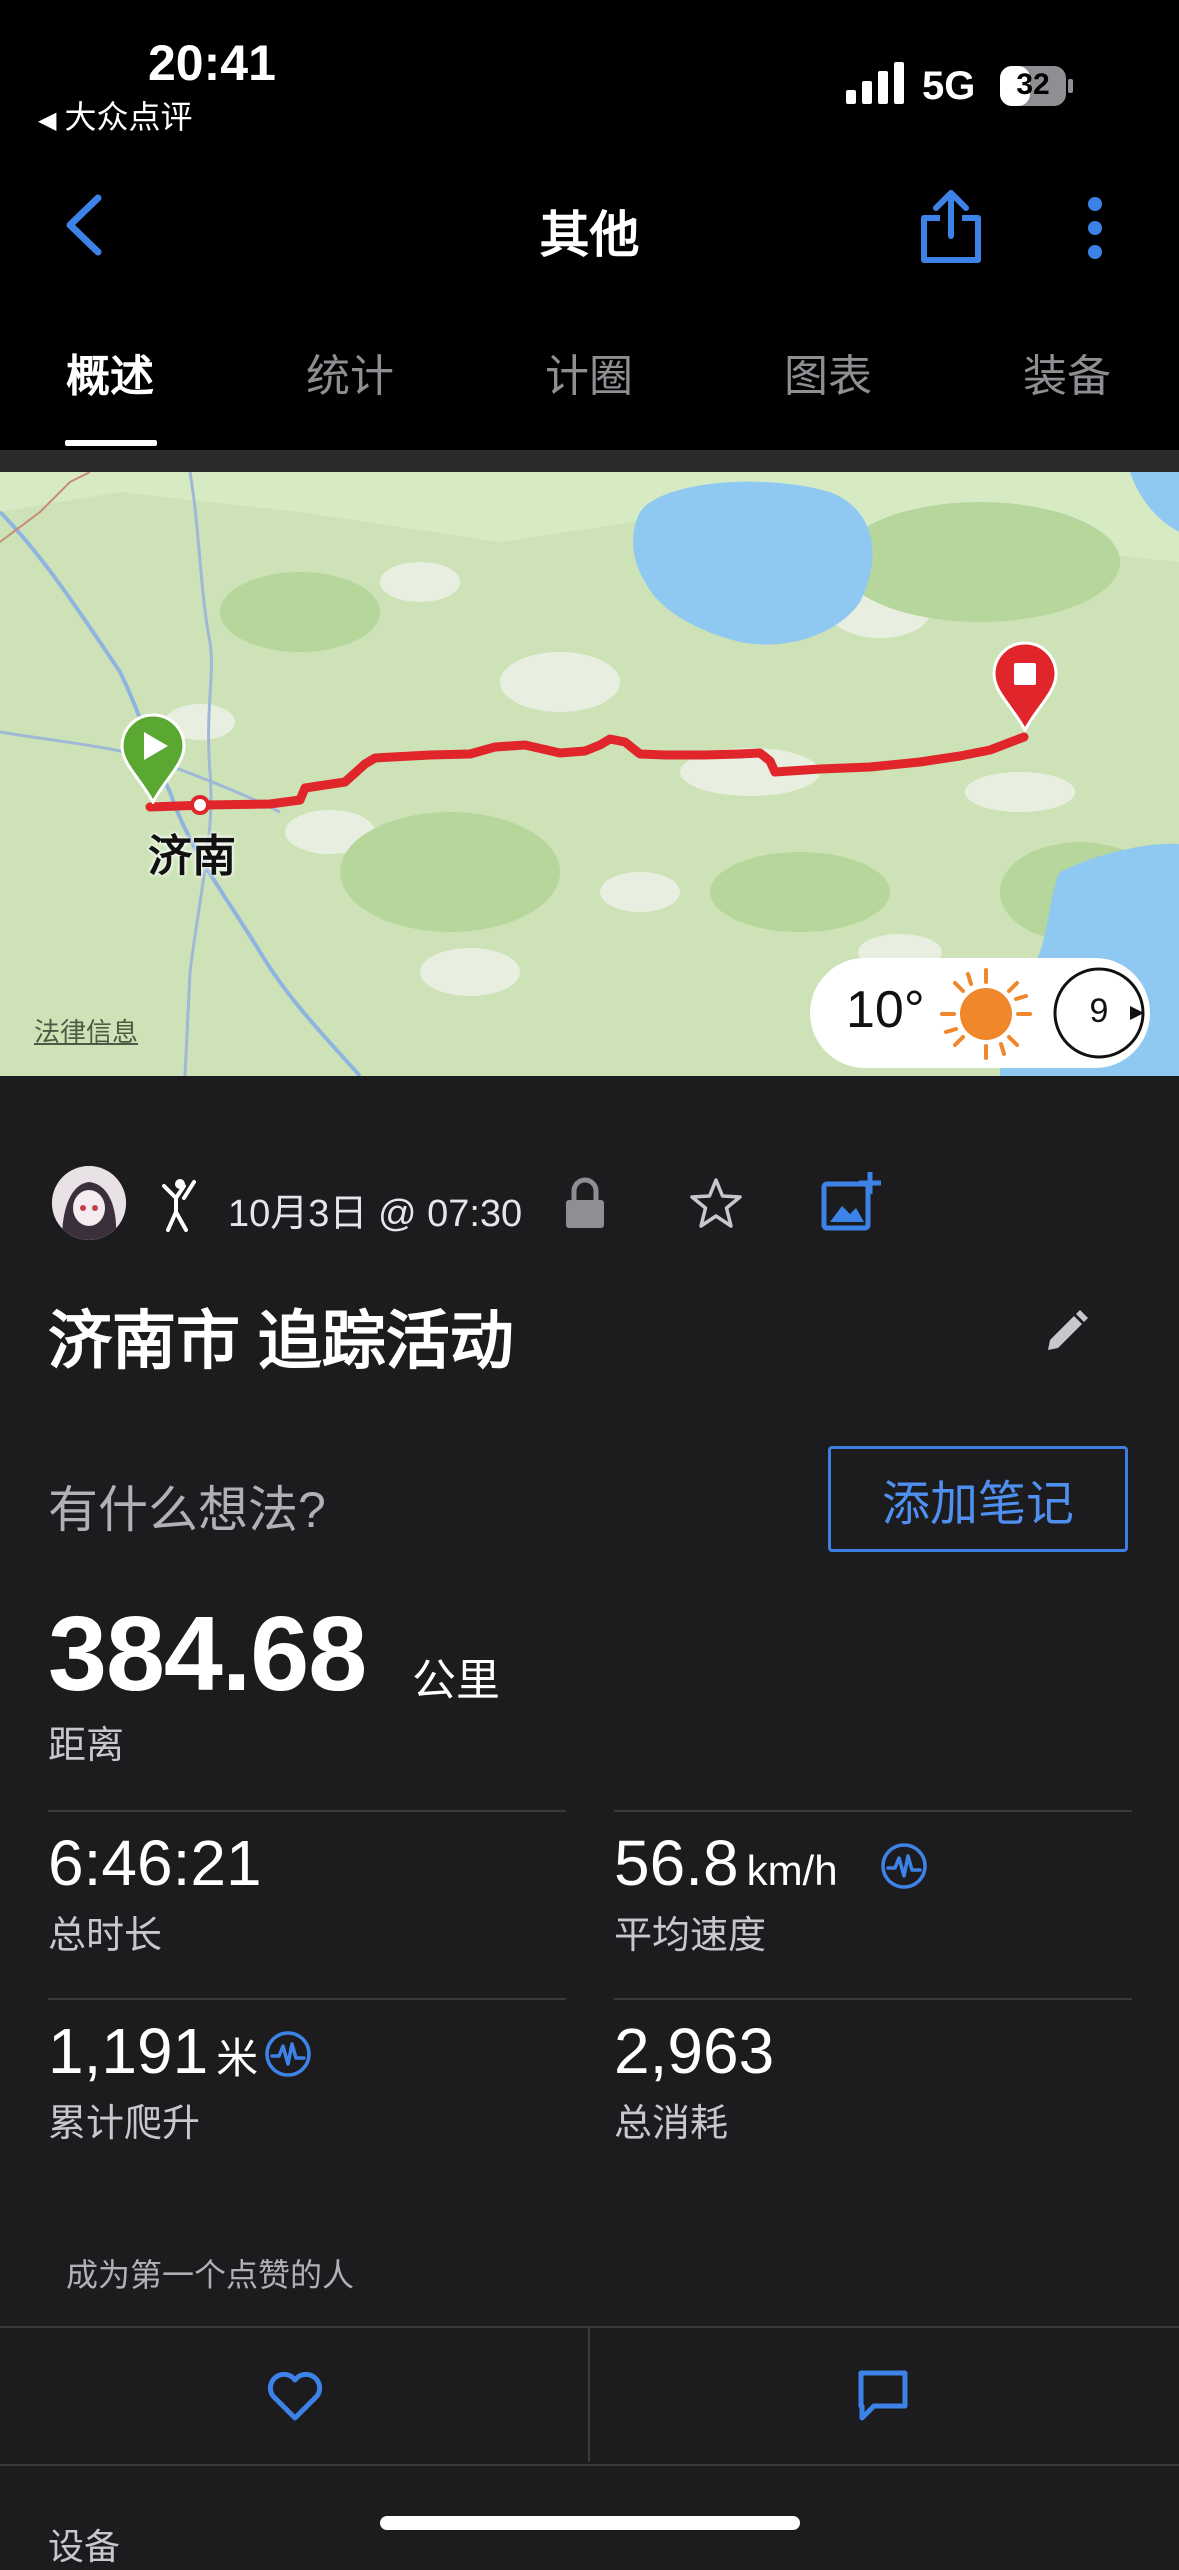 The height and width of the screenshot is (2570, 1179). I want to click on temperature: 10°, so click(885, 1010).